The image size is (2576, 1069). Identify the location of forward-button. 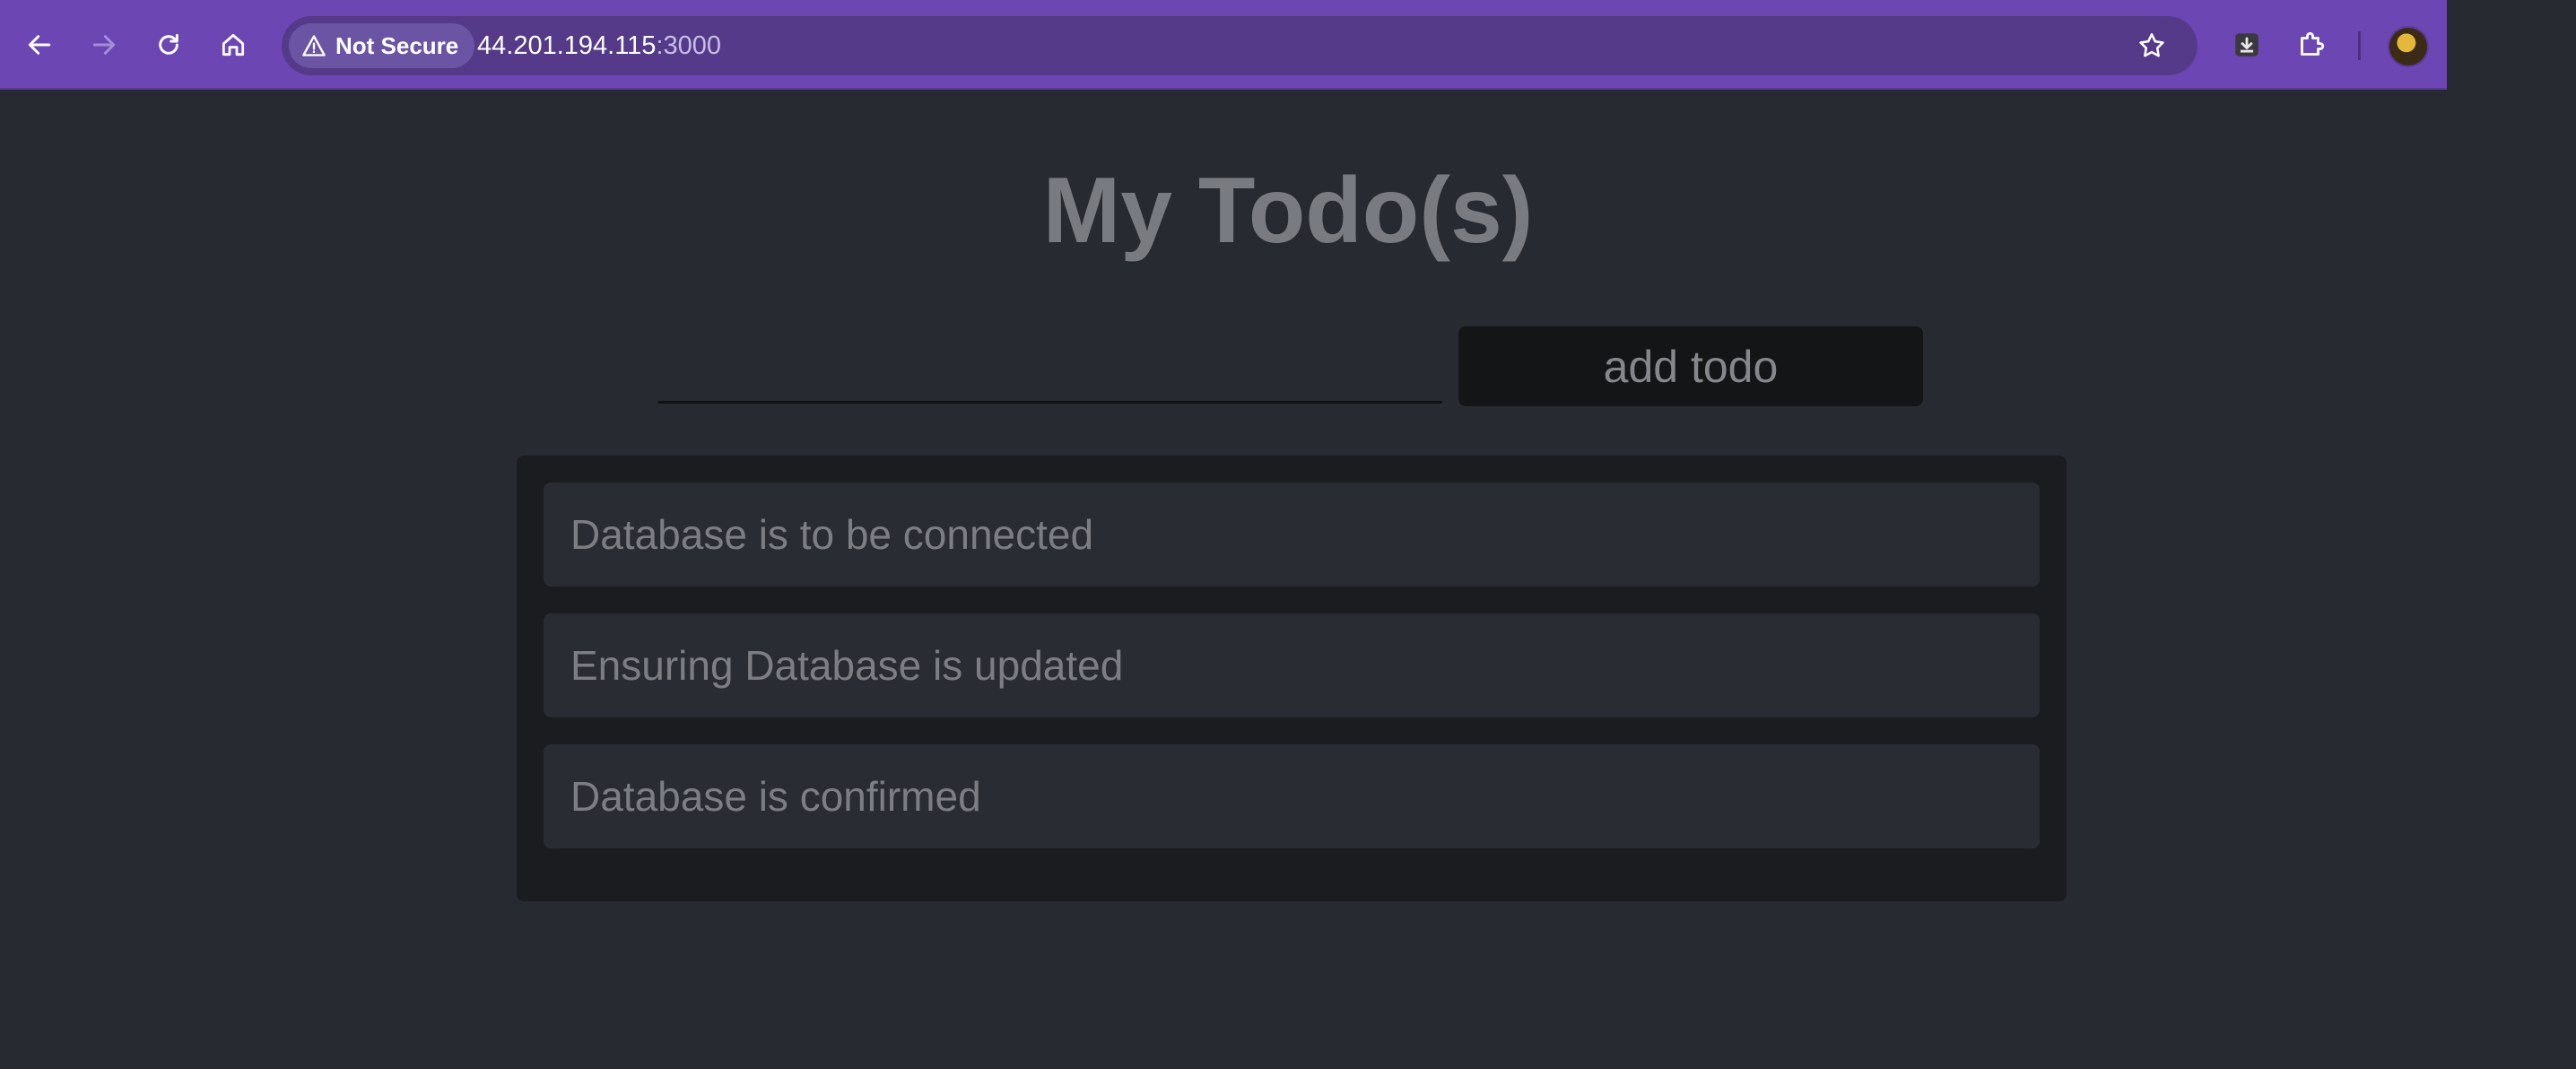
(104, 45).